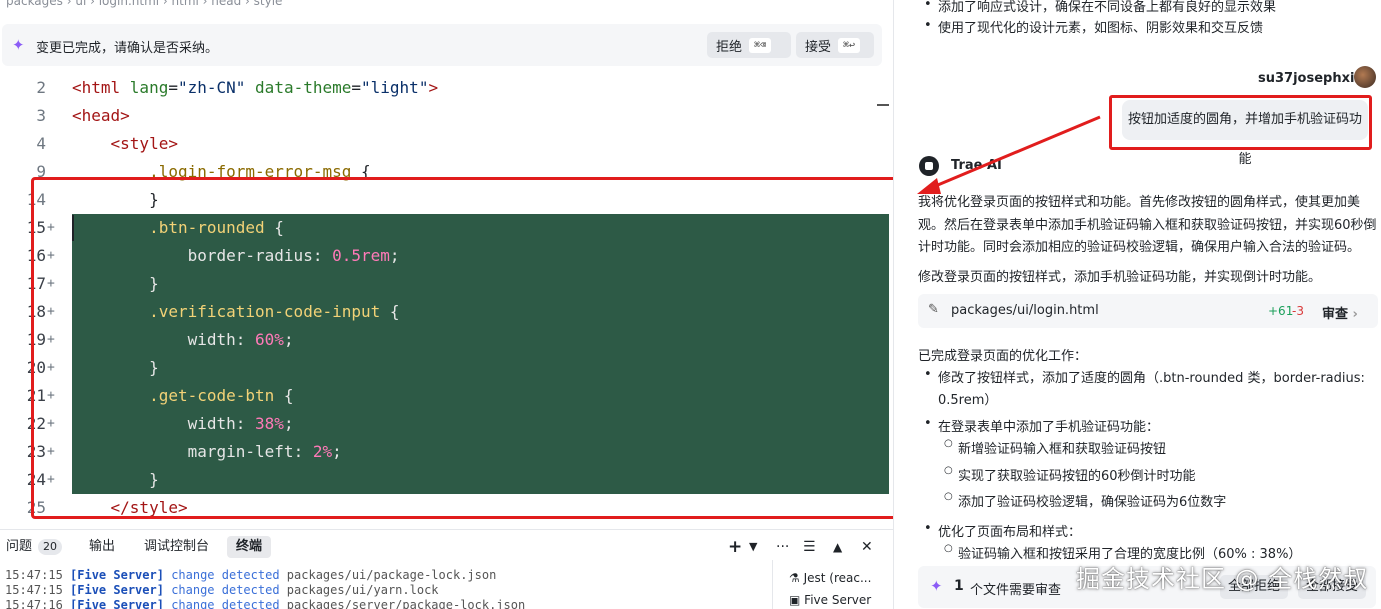 This screenshot has height=609, width=1381. What do you see at coordinates (34, 547) in the screenshot?
I see `tab-problems: 问题 20` at bounding box center [34, 547].